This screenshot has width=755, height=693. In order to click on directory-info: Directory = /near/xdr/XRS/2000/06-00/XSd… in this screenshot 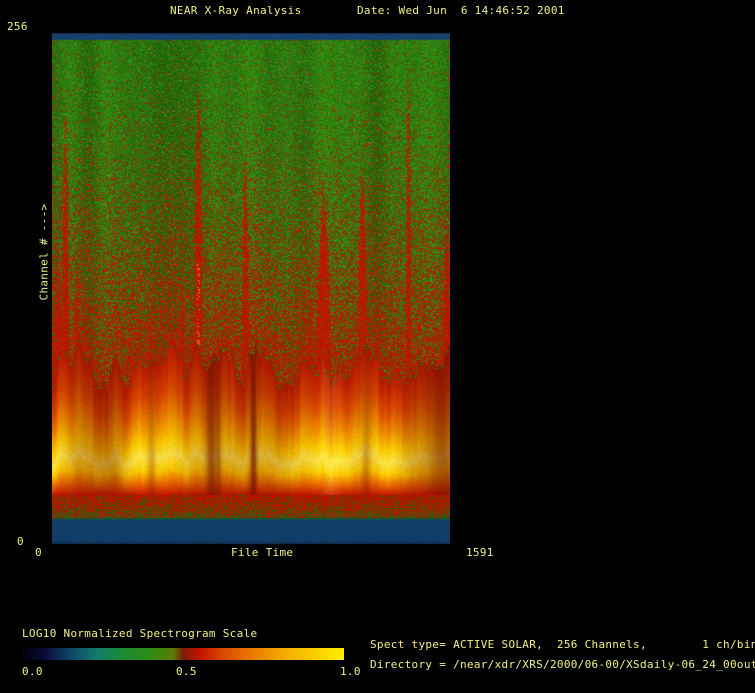, I will do `click(562, 664)`.